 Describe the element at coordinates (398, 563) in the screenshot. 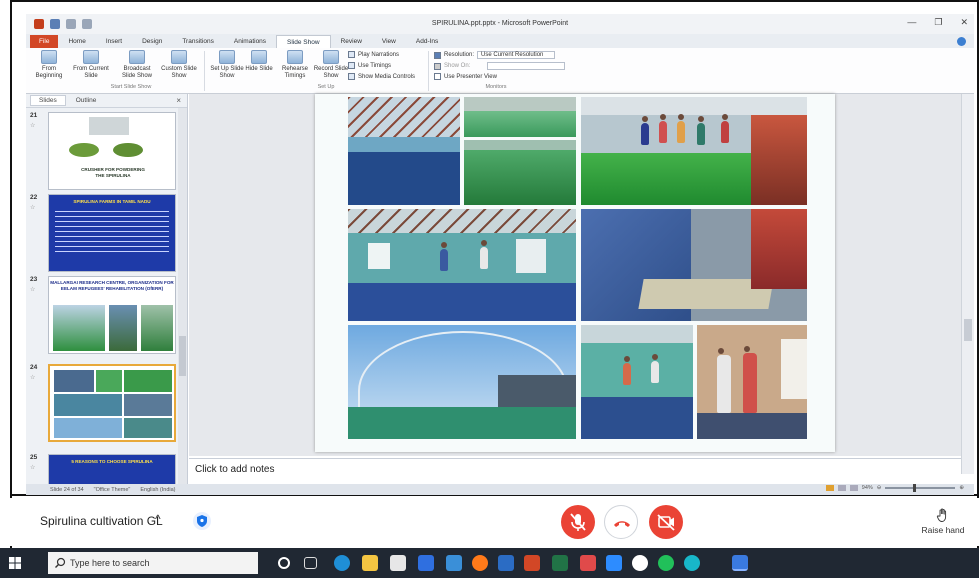

I see `store-icon` at that location.